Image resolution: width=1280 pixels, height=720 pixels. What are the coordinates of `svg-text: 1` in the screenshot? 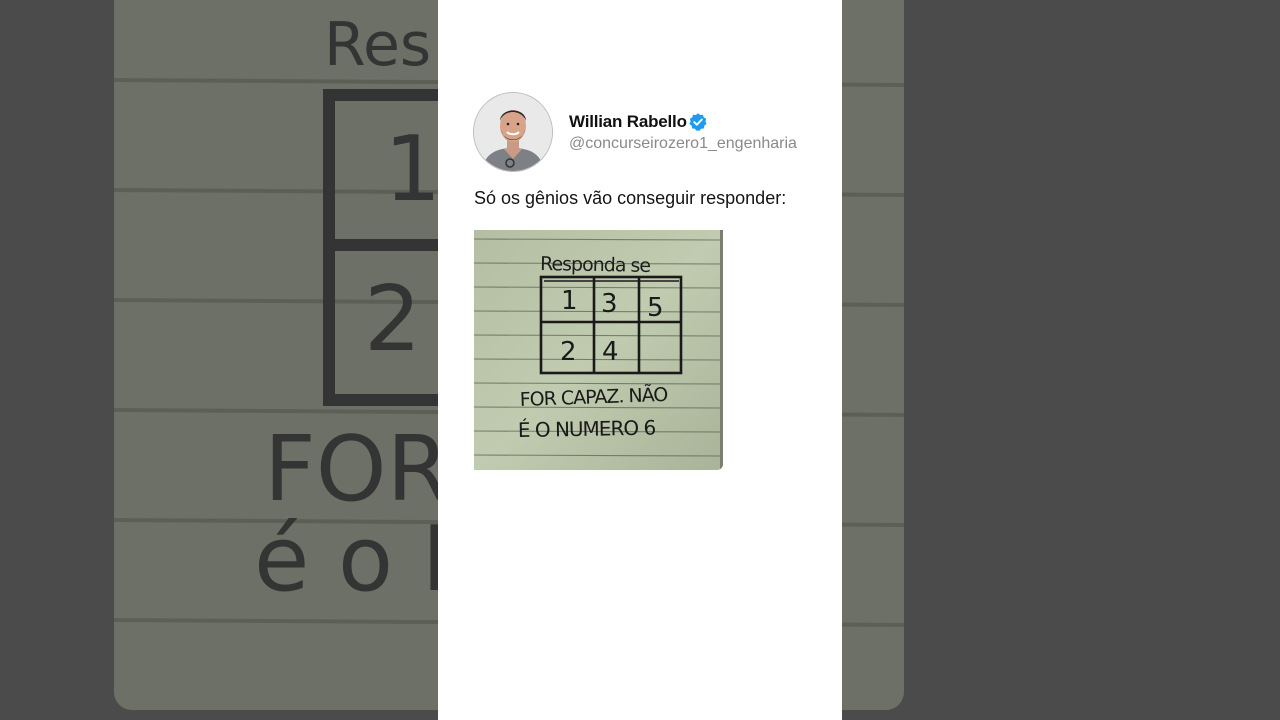 It's located at (412, 169).